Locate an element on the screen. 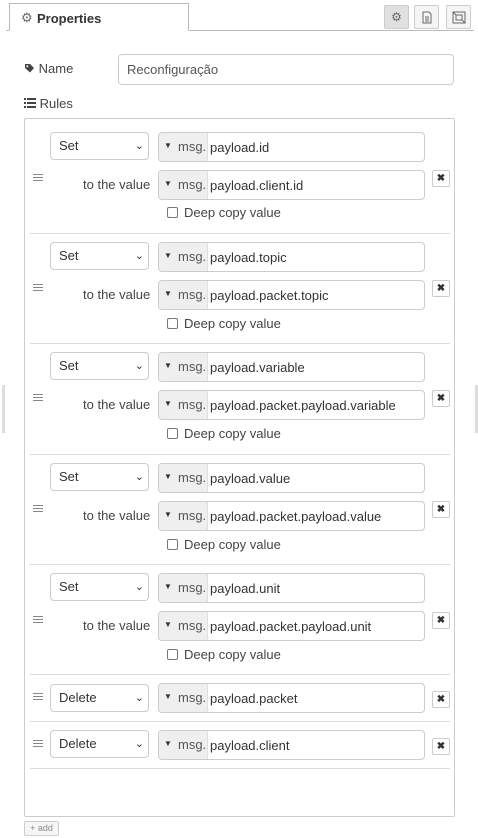 Image resolution: width=478 pixels, height=838 pixels. rule-value-input: ▼ msg. payload.packet.topic is located at coordinates (291, 295).